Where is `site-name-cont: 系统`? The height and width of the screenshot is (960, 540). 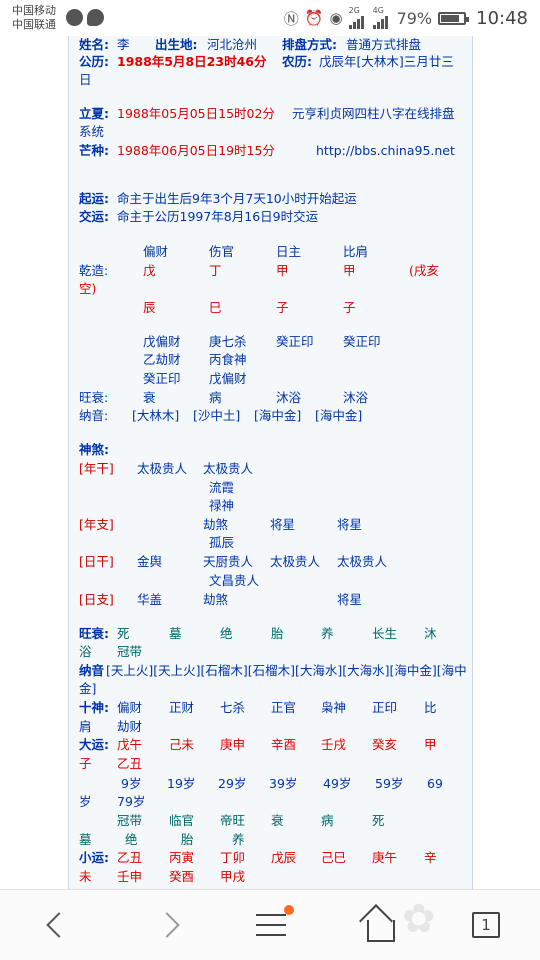 site-name-cont: 系统 is located at coordinates (91, 132).